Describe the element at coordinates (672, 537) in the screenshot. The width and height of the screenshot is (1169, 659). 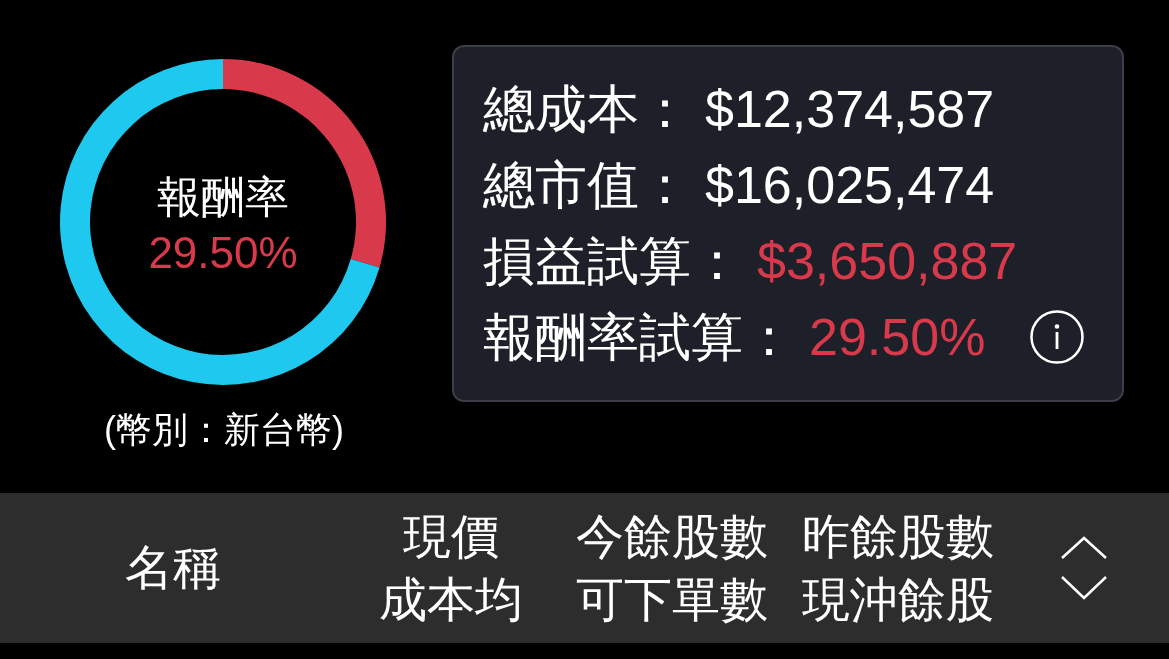
I see `header-label: 今餘股數` at that location.